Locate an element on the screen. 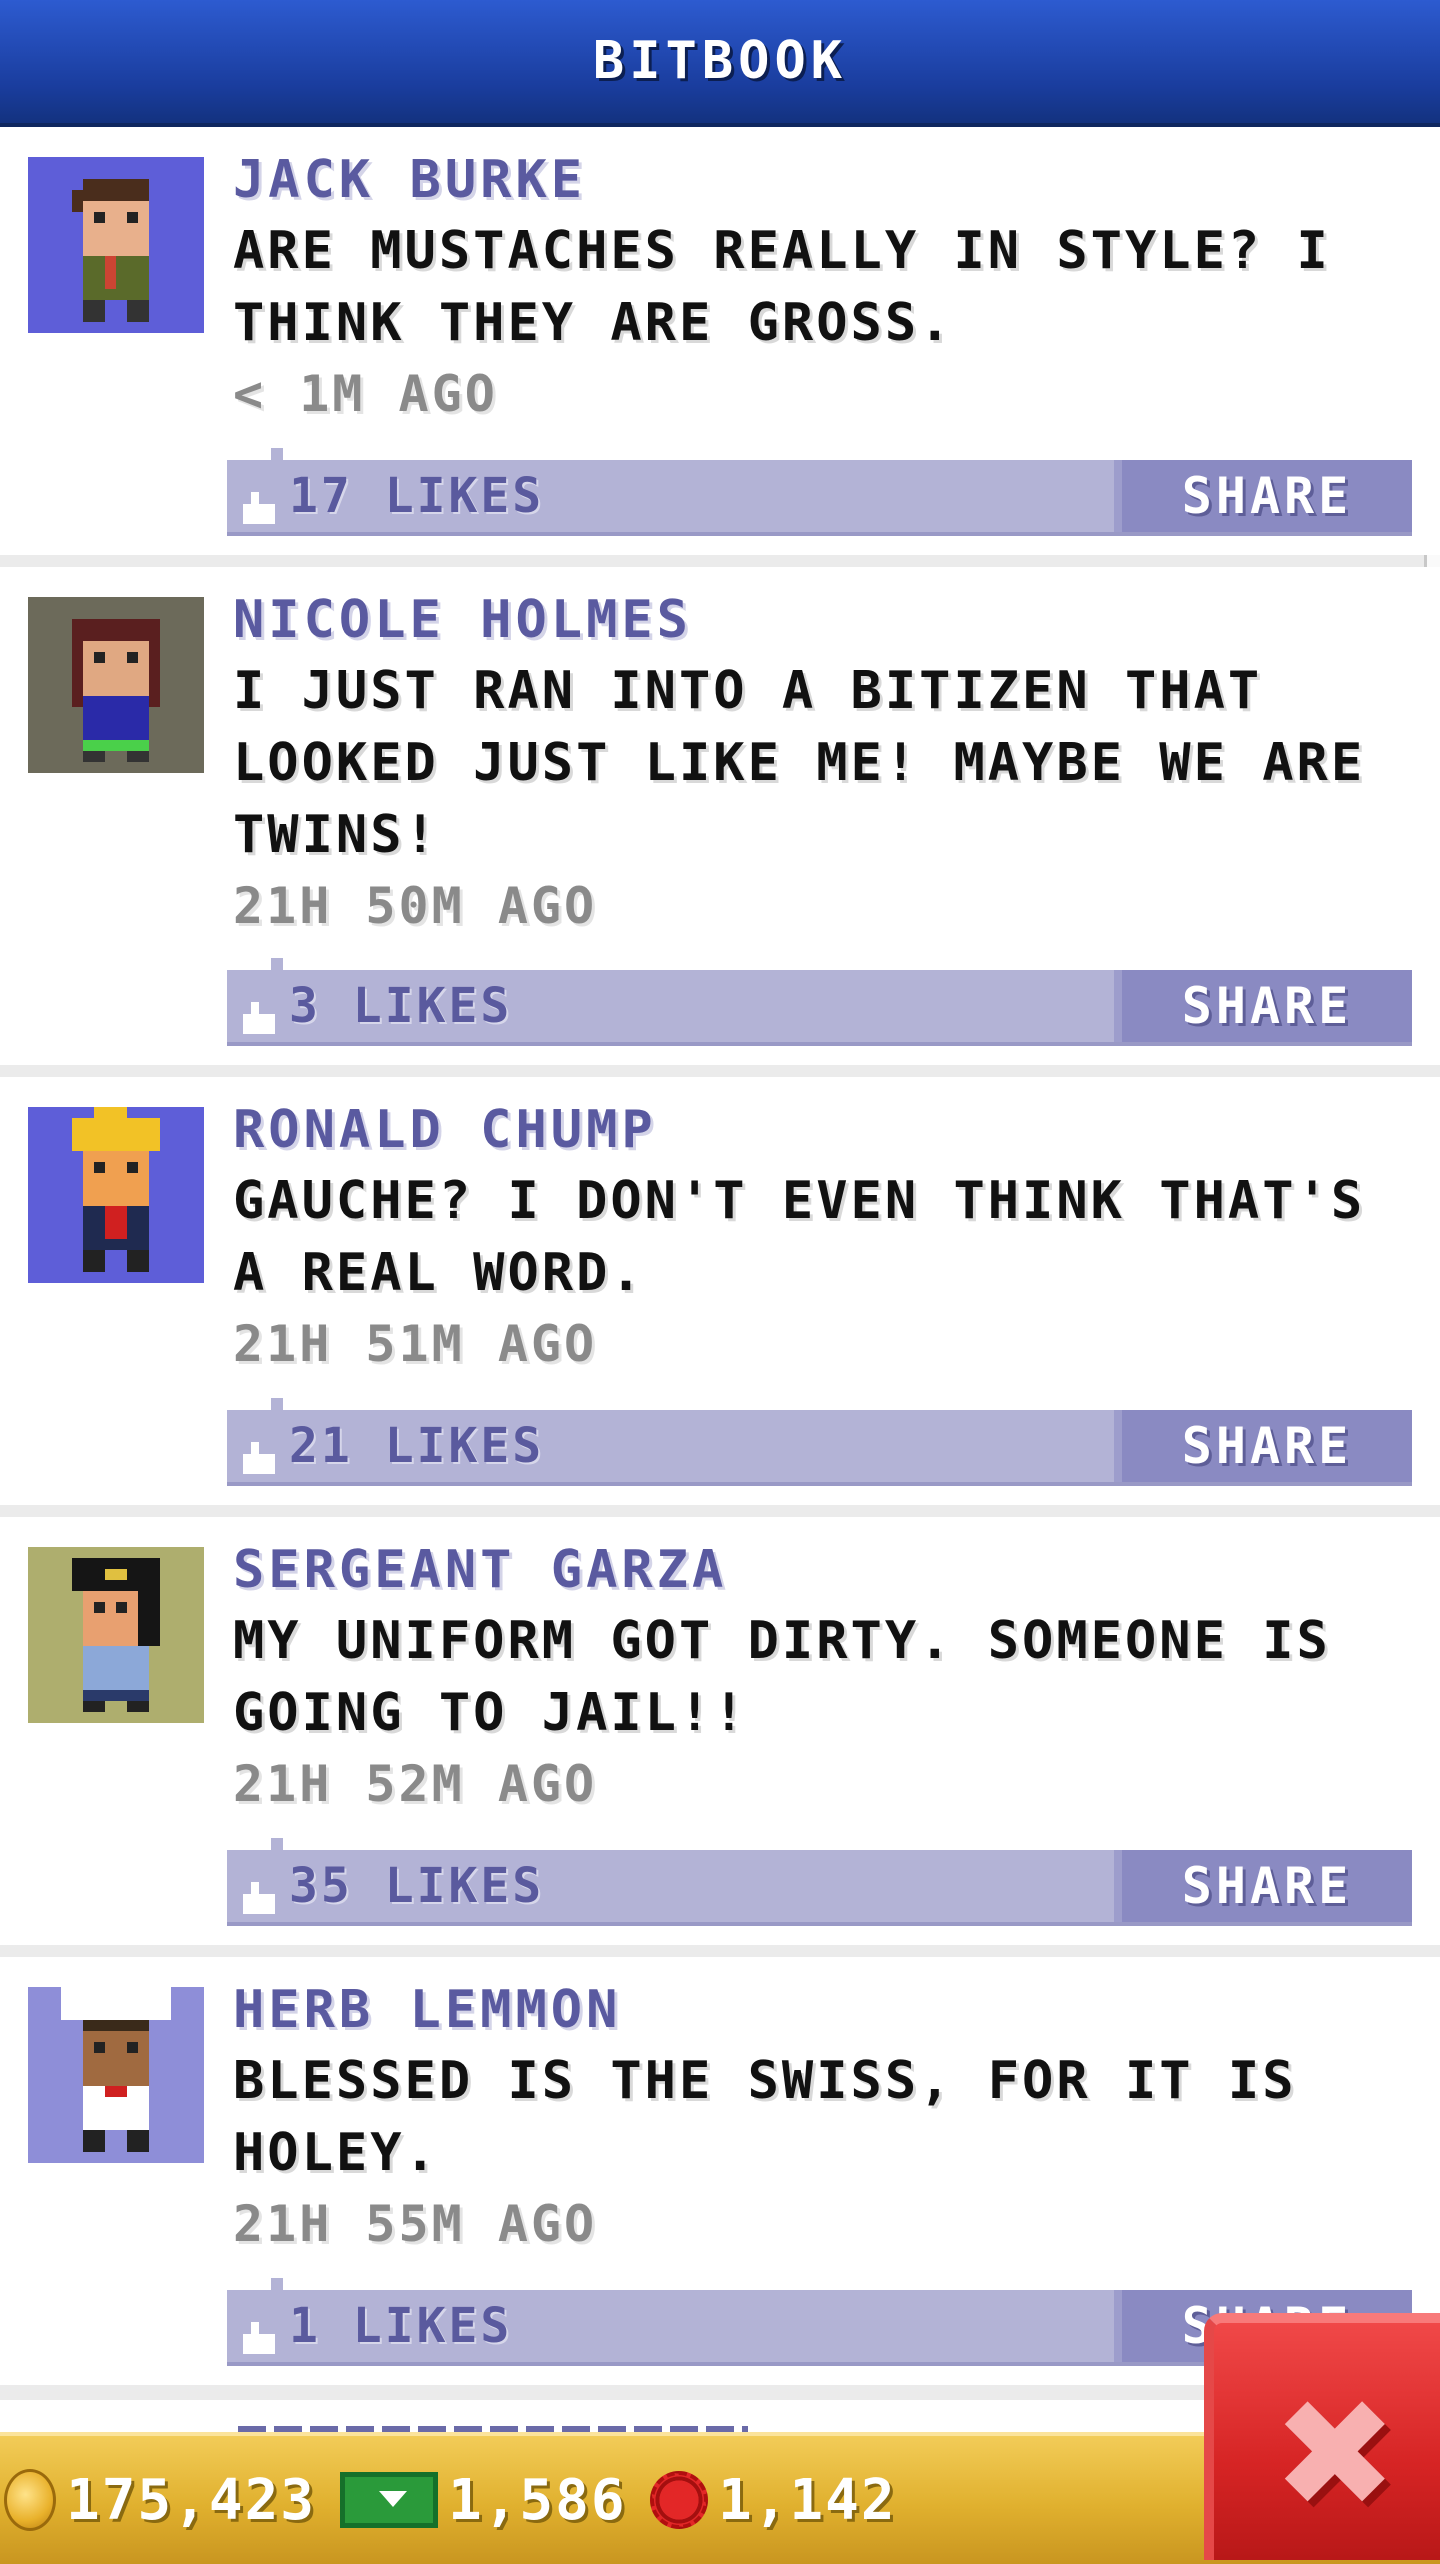 This screenshot has width=1440, height=2564. like-count: 17 LIKES is located at coordinates (417, 496).